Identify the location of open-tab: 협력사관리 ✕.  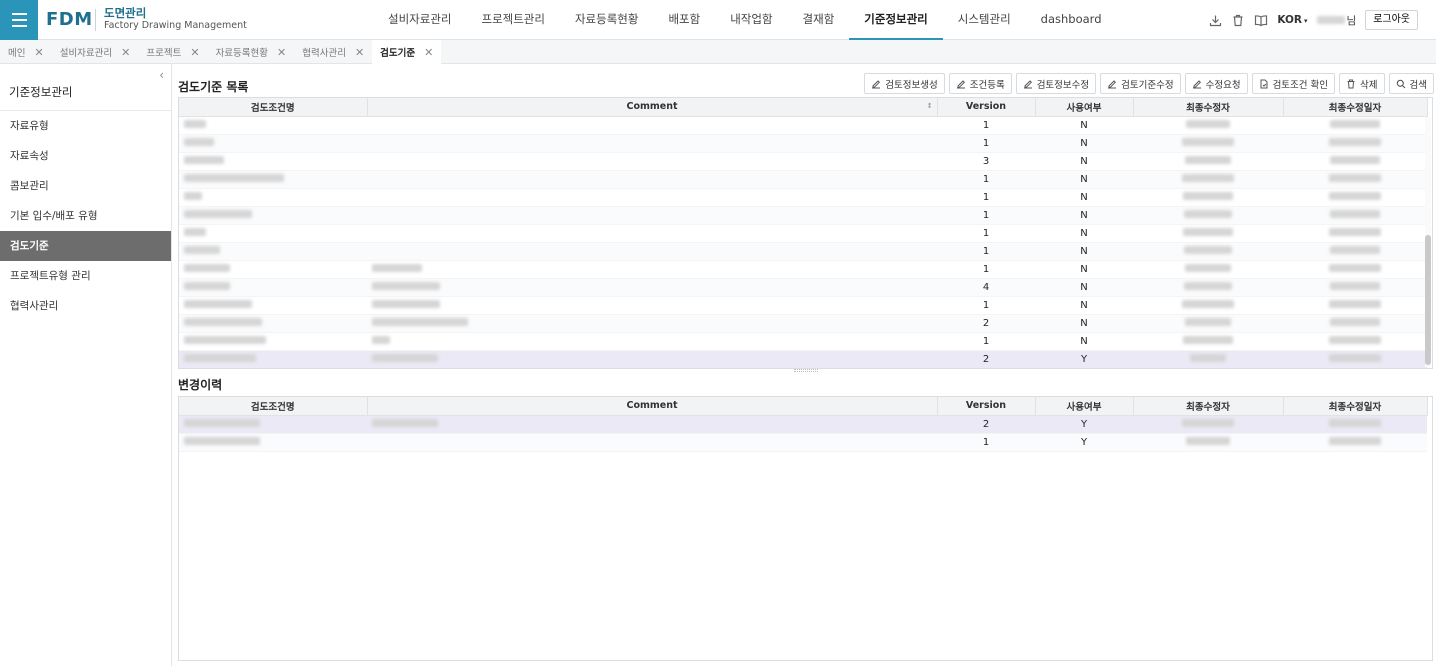
(333, 52).